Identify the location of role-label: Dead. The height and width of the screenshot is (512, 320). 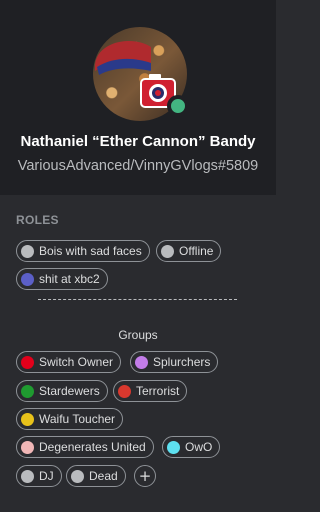
(103, 476).